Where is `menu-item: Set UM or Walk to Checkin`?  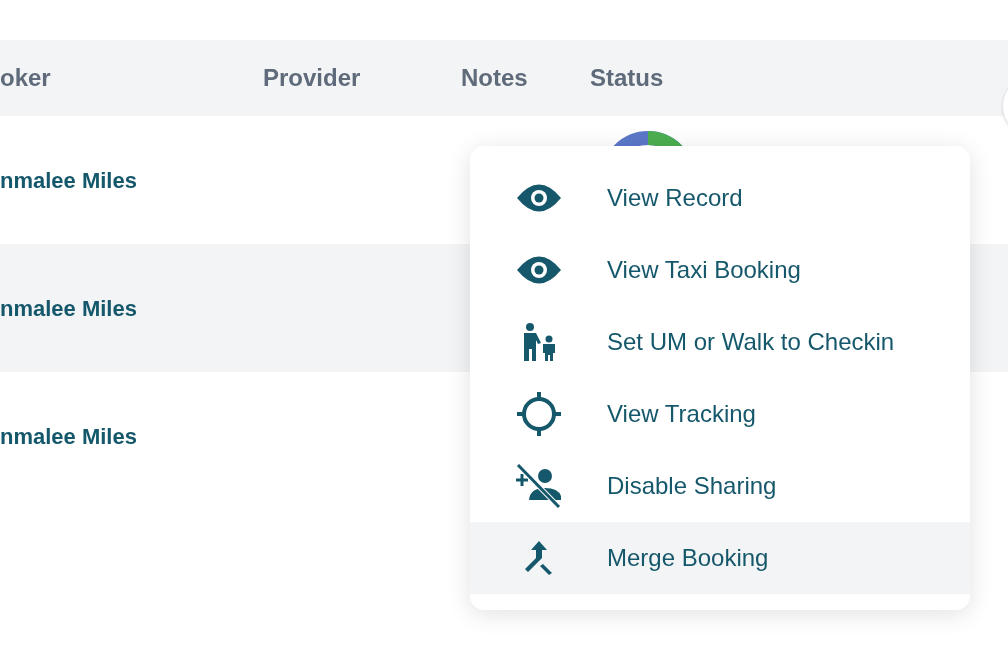
menu-item: Set UM or Walk to Checkin is located at coordinates (720, 342).